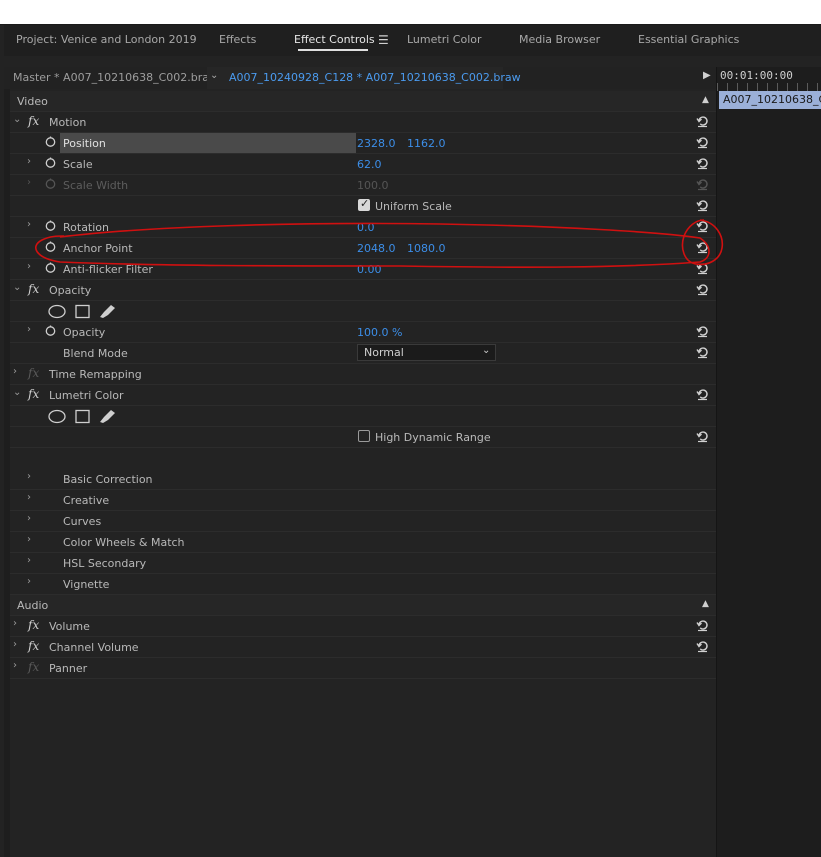 The width and height of the screenshot is (821, 857). What do you see at coordinates (426, 352) in the screenshot?
I see `blend-mode-dropdown: Normal ⌄` at bounding box center [426, 352].